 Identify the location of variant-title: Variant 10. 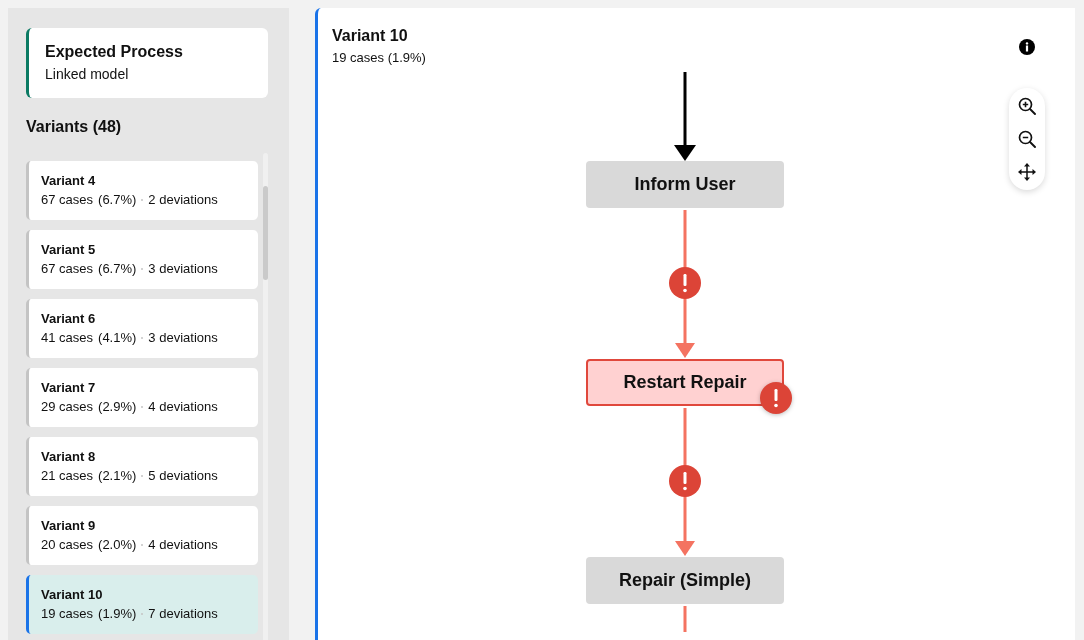
(370, 36).